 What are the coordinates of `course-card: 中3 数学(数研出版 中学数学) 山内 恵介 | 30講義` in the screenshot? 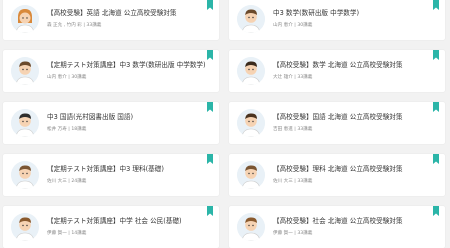 It's located at (337, 20).